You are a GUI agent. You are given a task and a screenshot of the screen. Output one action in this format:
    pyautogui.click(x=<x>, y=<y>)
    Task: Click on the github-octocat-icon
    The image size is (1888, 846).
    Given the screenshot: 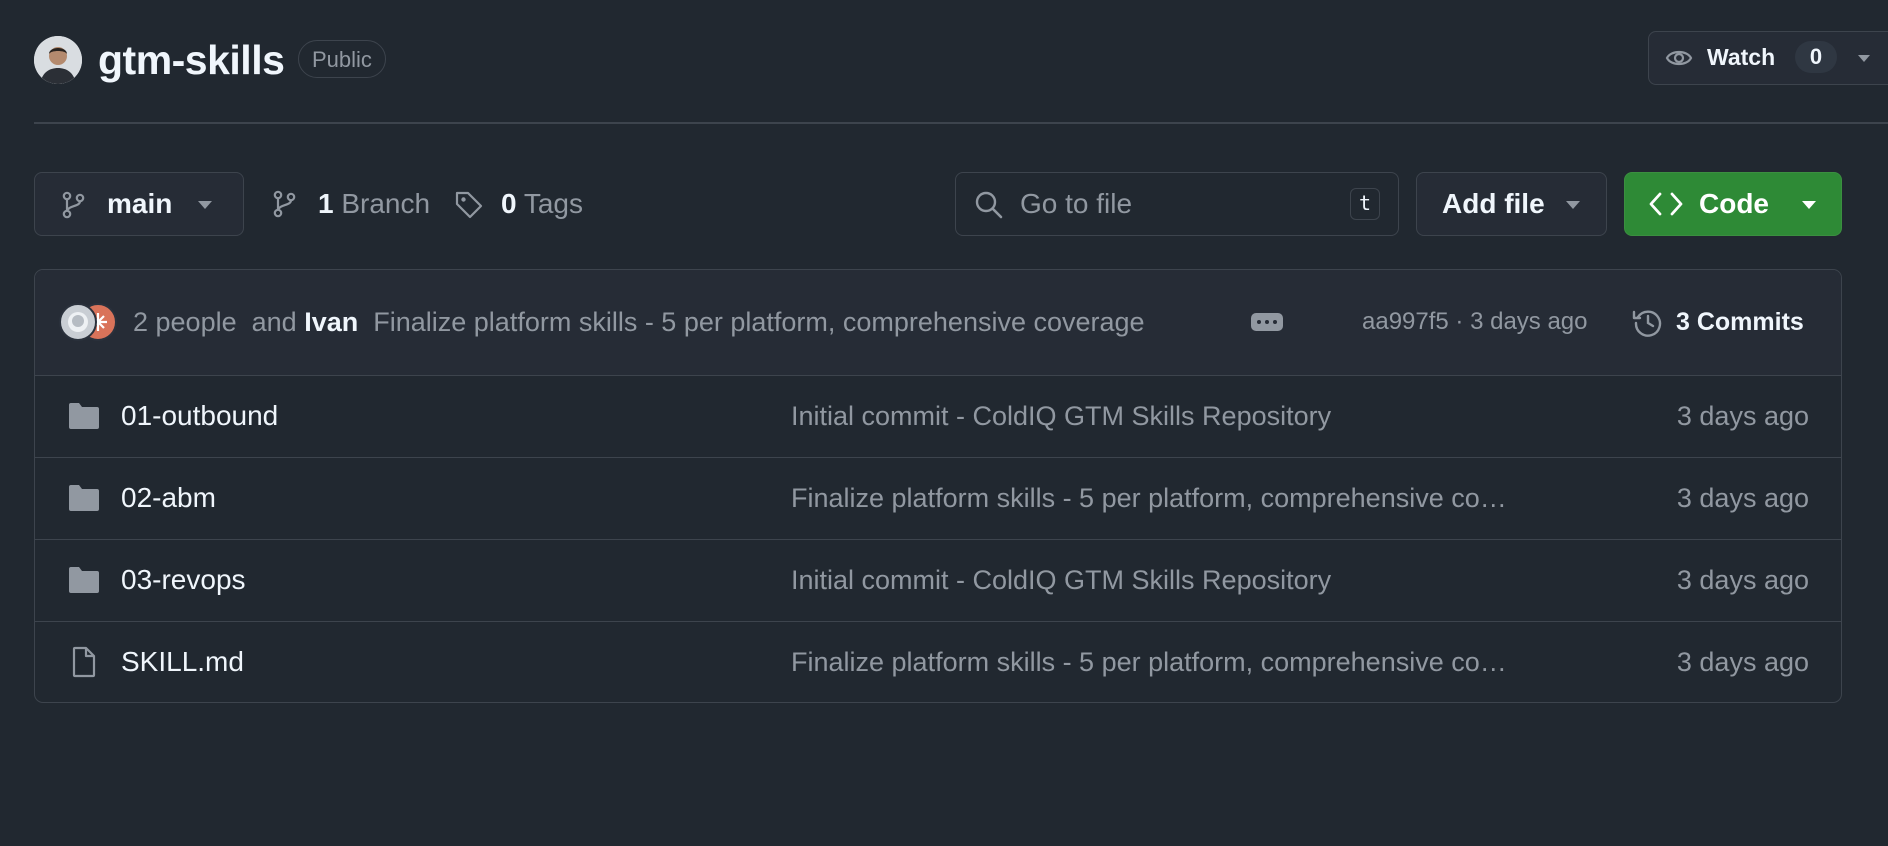 What is the action you would take?
    pyautogui.click(x=78, y=322)
    